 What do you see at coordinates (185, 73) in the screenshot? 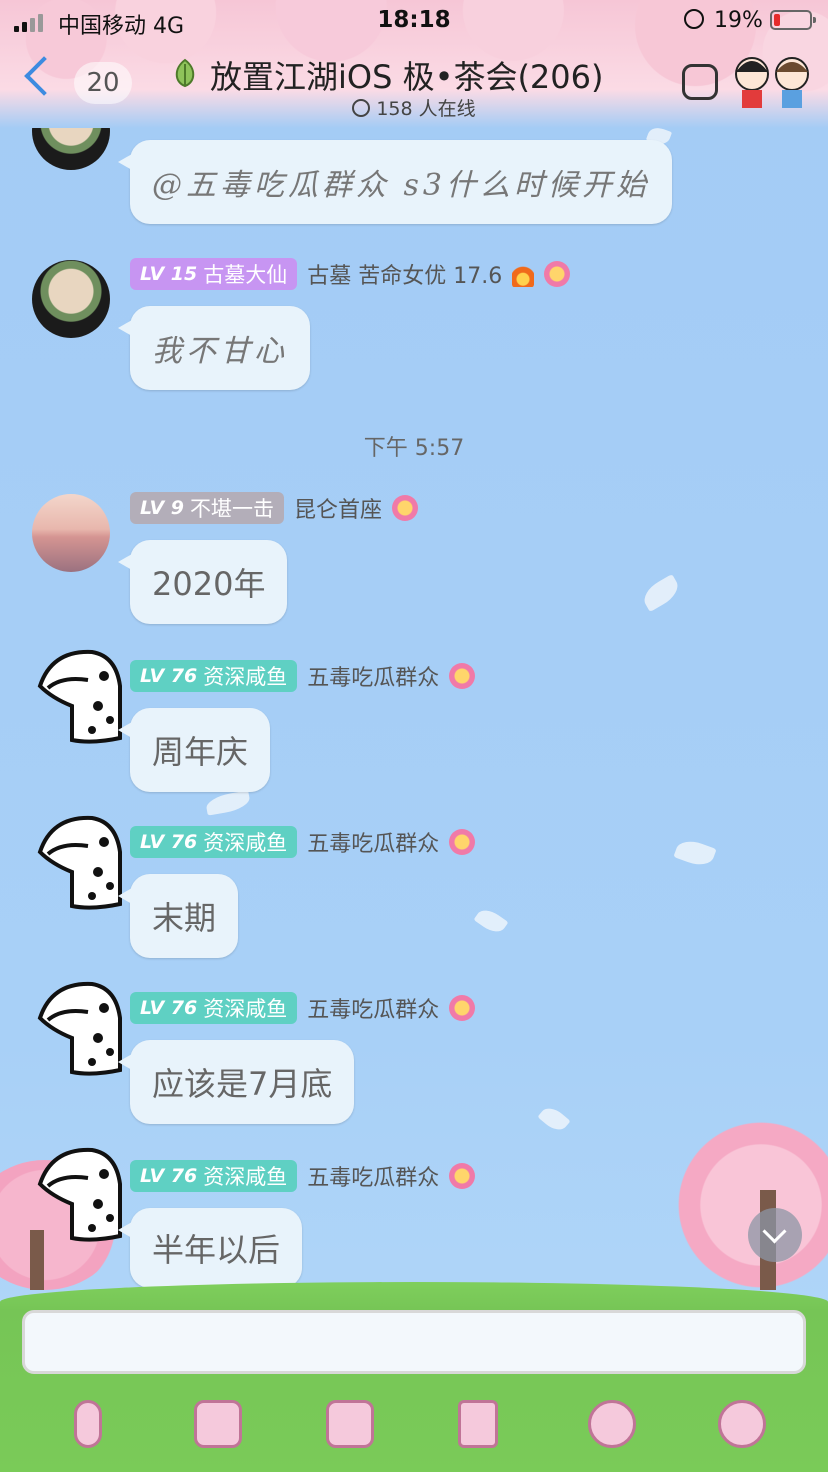
I see `leaf-icon` at bounding box center [185, 73].